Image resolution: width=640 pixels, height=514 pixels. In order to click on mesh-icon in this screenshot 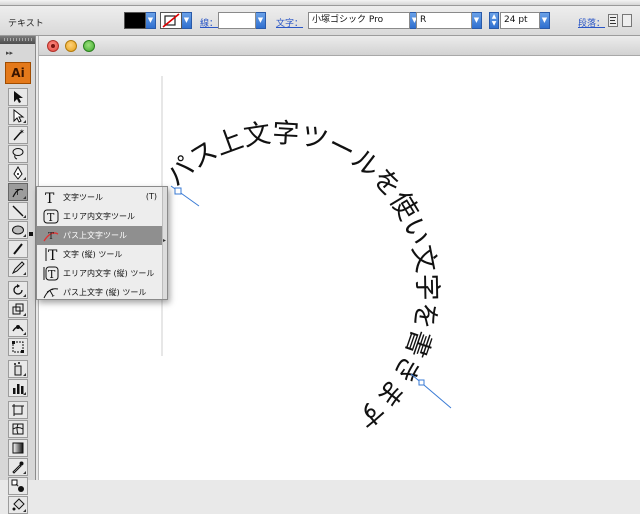, I will do `click(18, 429)`.